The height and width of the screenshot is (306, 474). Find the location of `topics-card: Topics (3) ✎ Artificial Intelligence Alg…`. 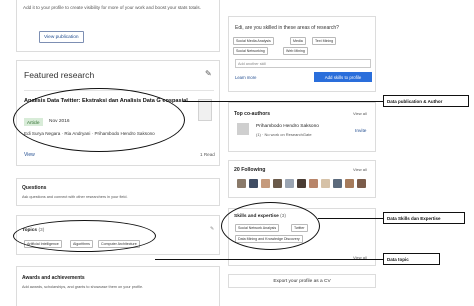

topics-card: Topics (3) ✎ Artificial Intelligence Alg… is located at coordinates (118, 235).